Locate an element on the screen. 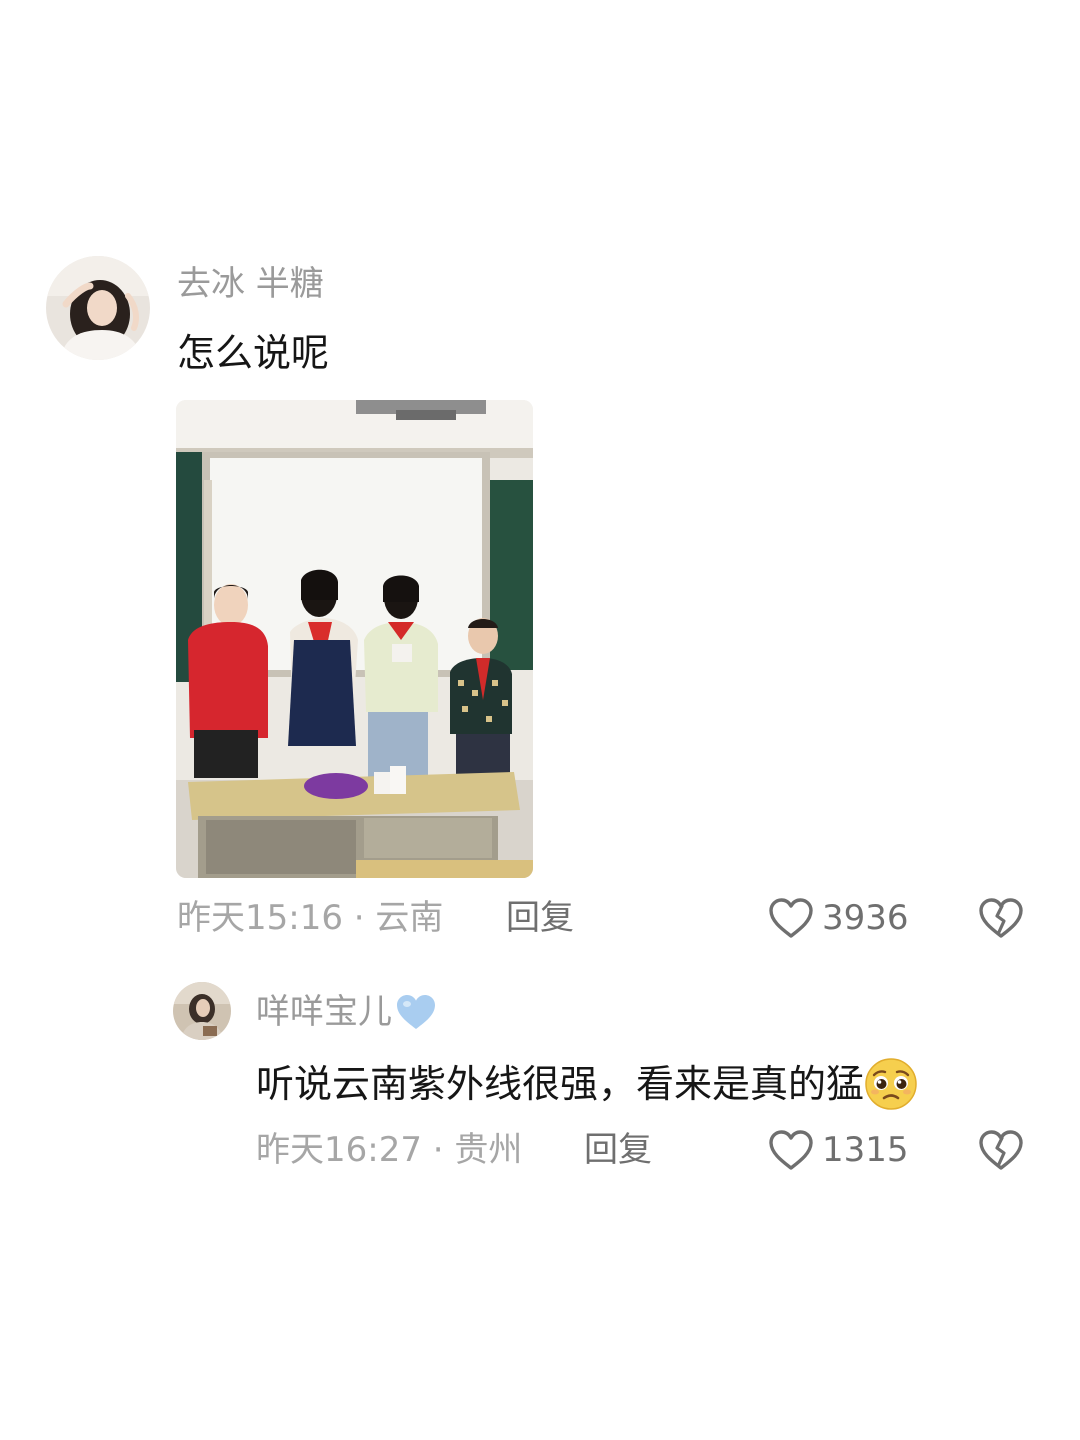 This screenshot has width=1080, height=1440. pleading-face-emoji-icon is located at coordinates (891, 1084).